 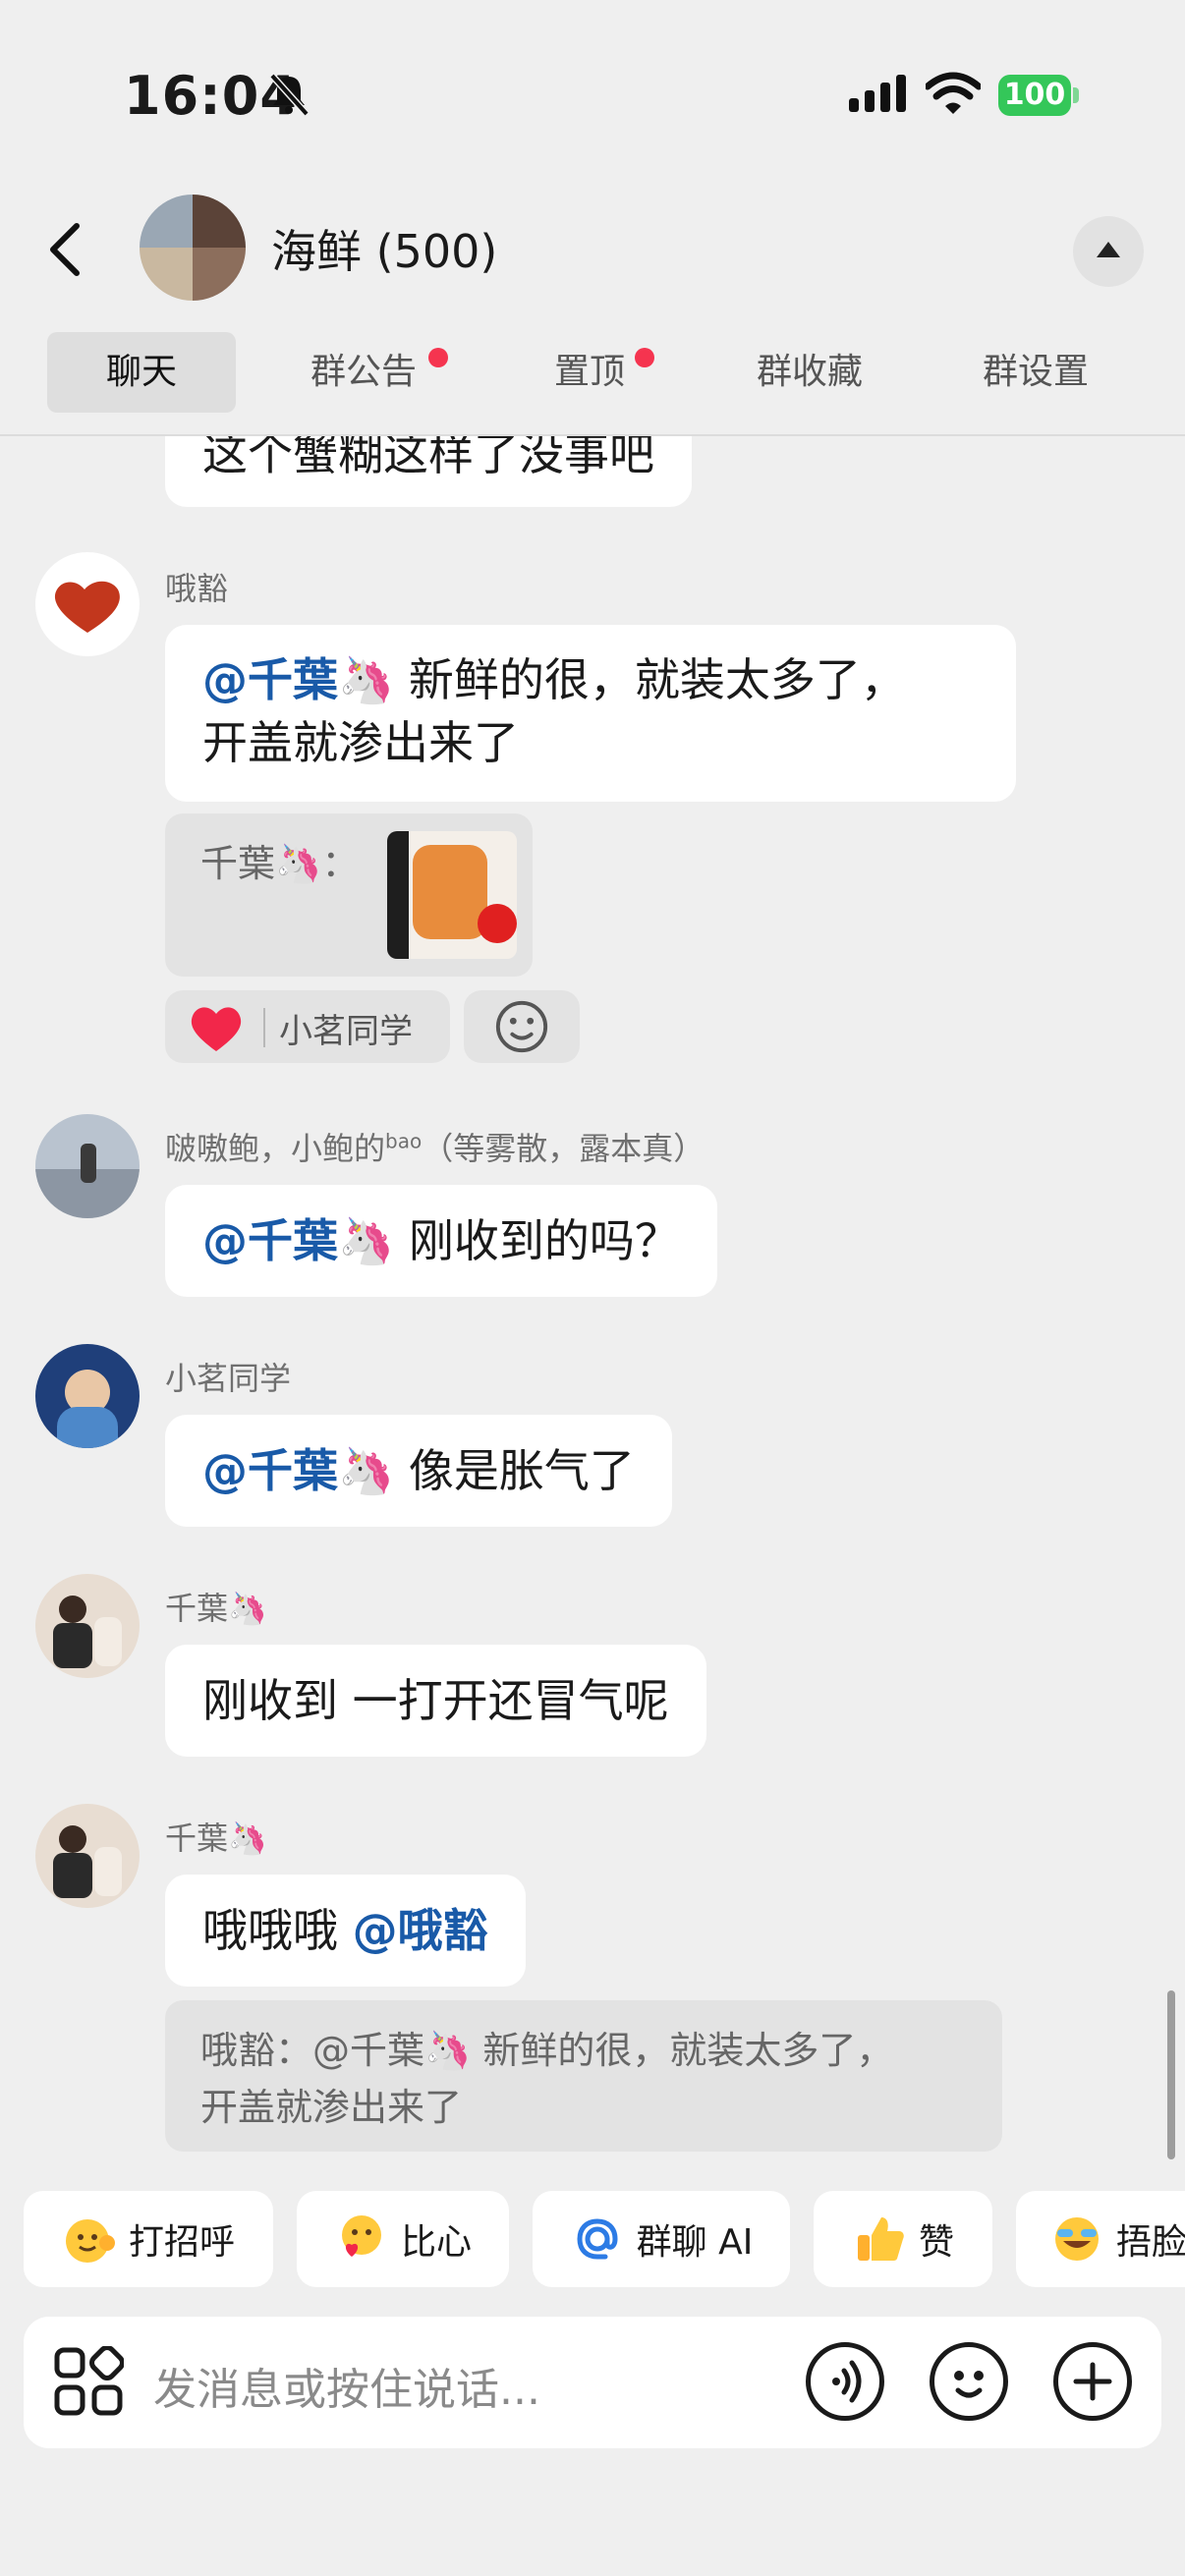 I want to click on group-tabs: 聊天 群公告 置顶 群收藏 群设置, so click(x=592, y=372).